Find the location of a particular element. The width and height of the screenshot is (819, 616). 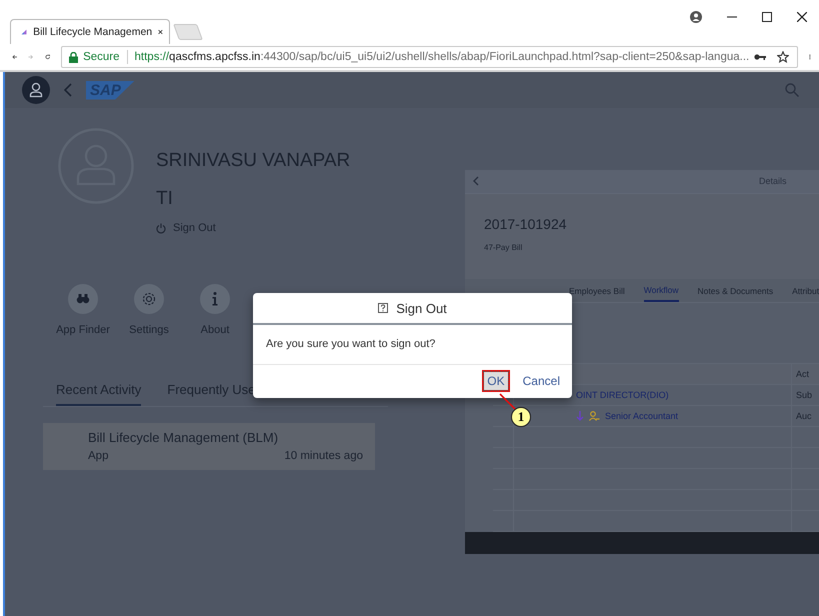

settings-icon is located at coordinates (149, 299).